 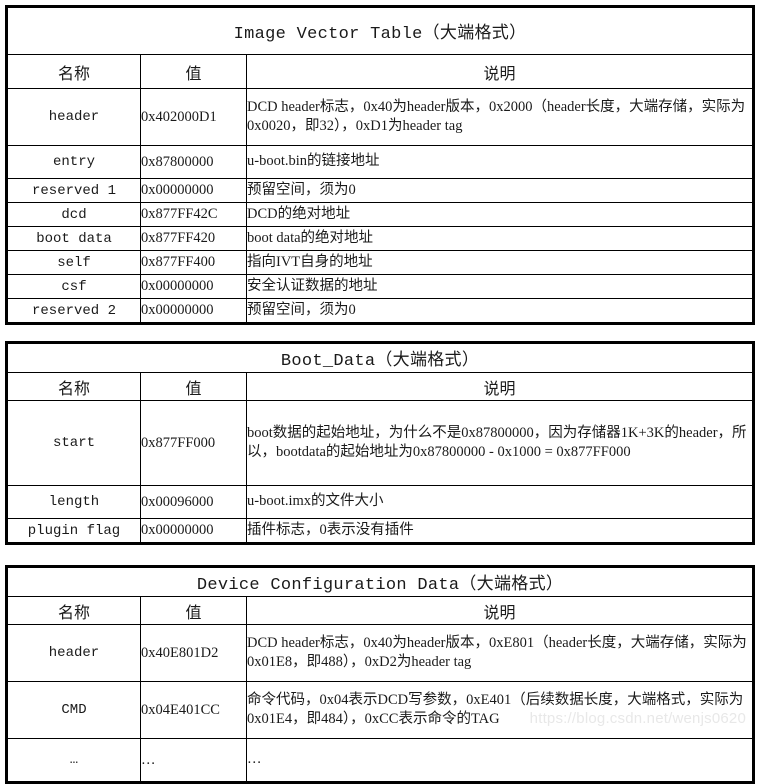 What do you see at coordinates (193, 653) in the screenshot?
I see `field-value: 0x40E801D2` at bounding box center [193, 653].